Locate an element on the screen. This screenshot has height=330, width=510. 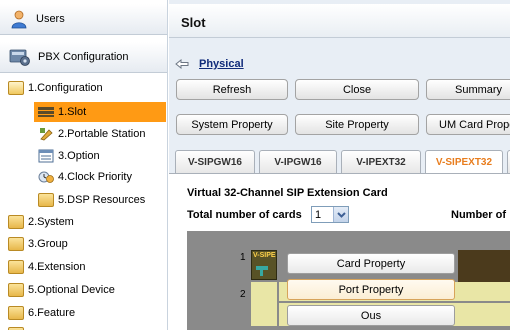
tree-item-extension: 4.Extension is located at coordinates (87, 267).